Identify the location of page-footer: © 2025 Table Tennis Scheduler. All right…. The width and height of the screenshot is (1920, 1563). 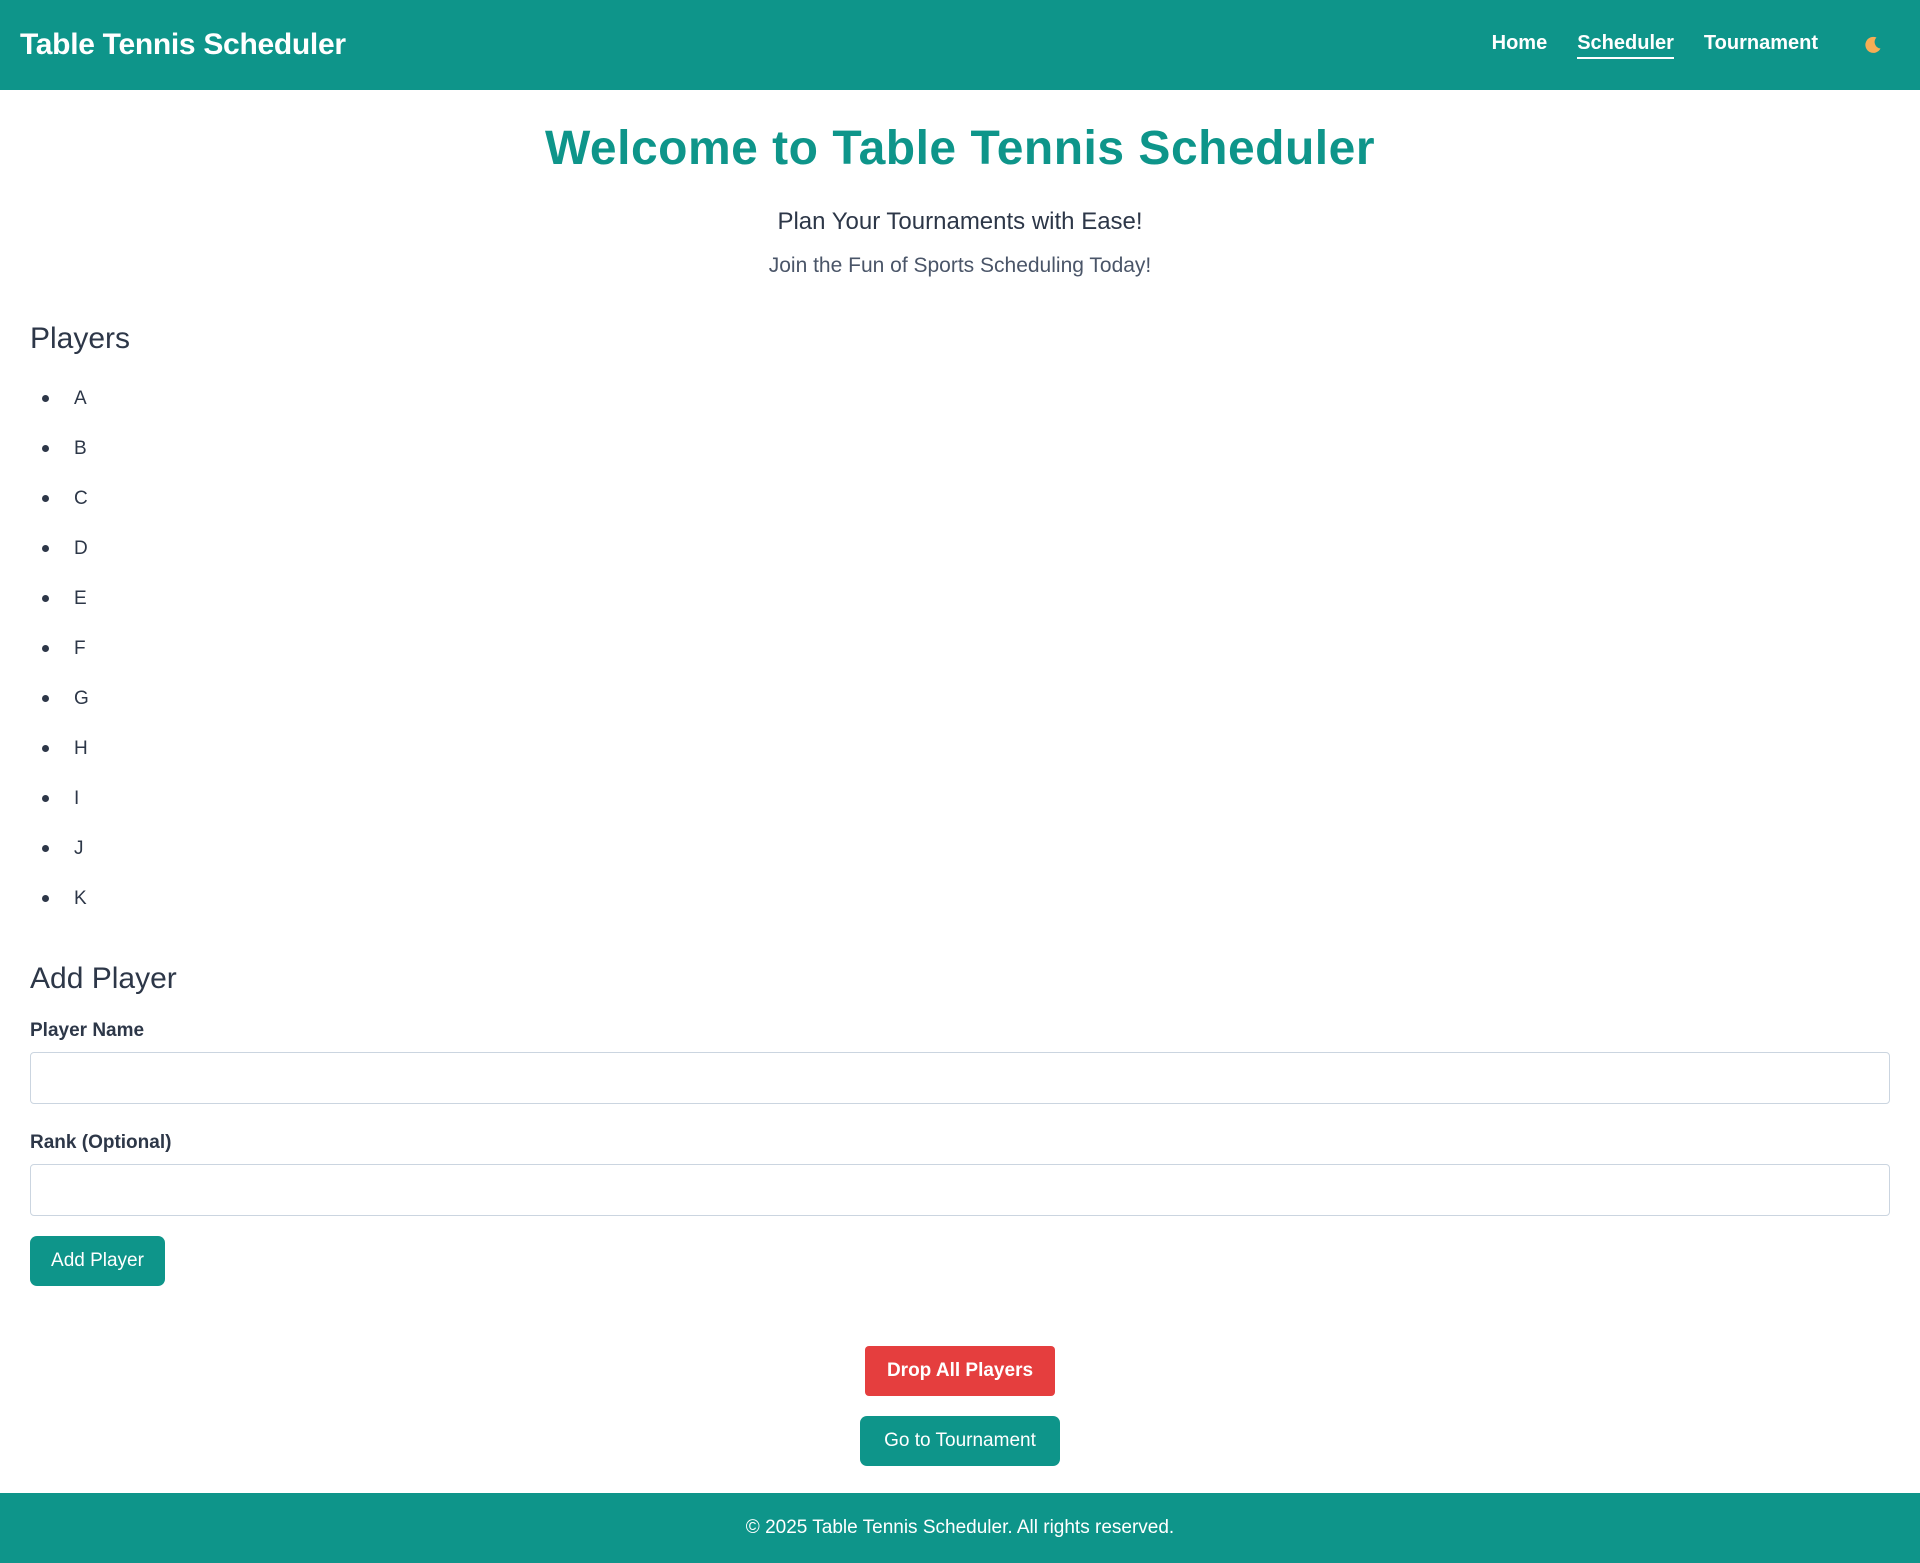
(960, 1528).